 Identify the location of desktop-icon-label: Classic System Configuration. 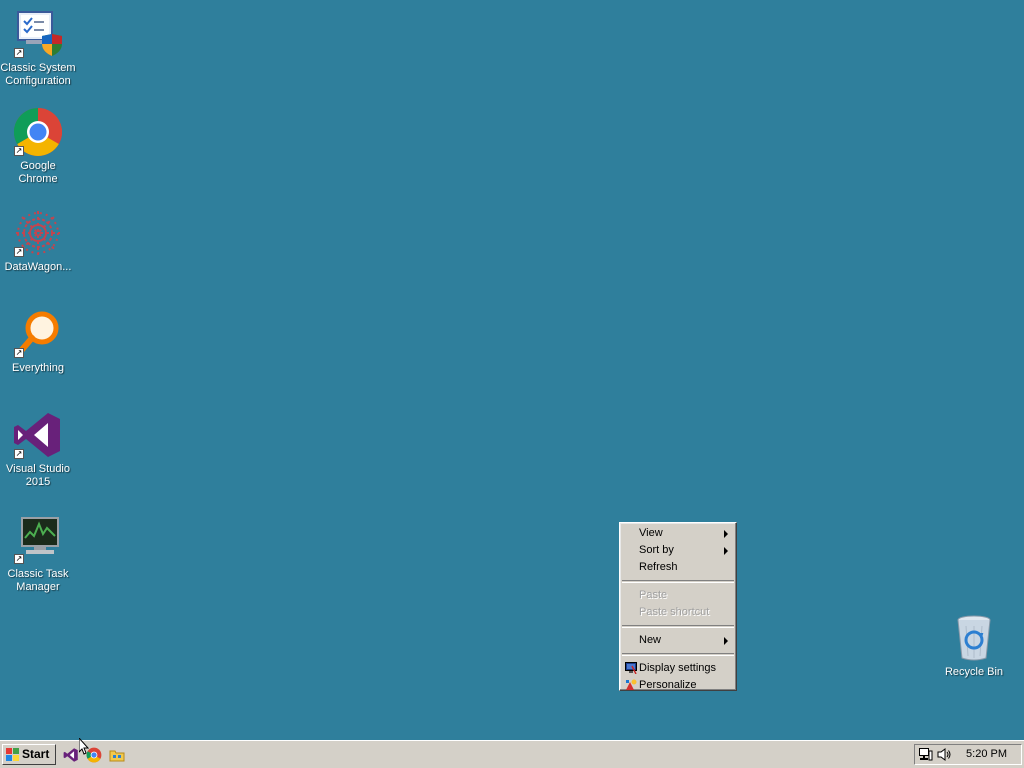
(38, 74).